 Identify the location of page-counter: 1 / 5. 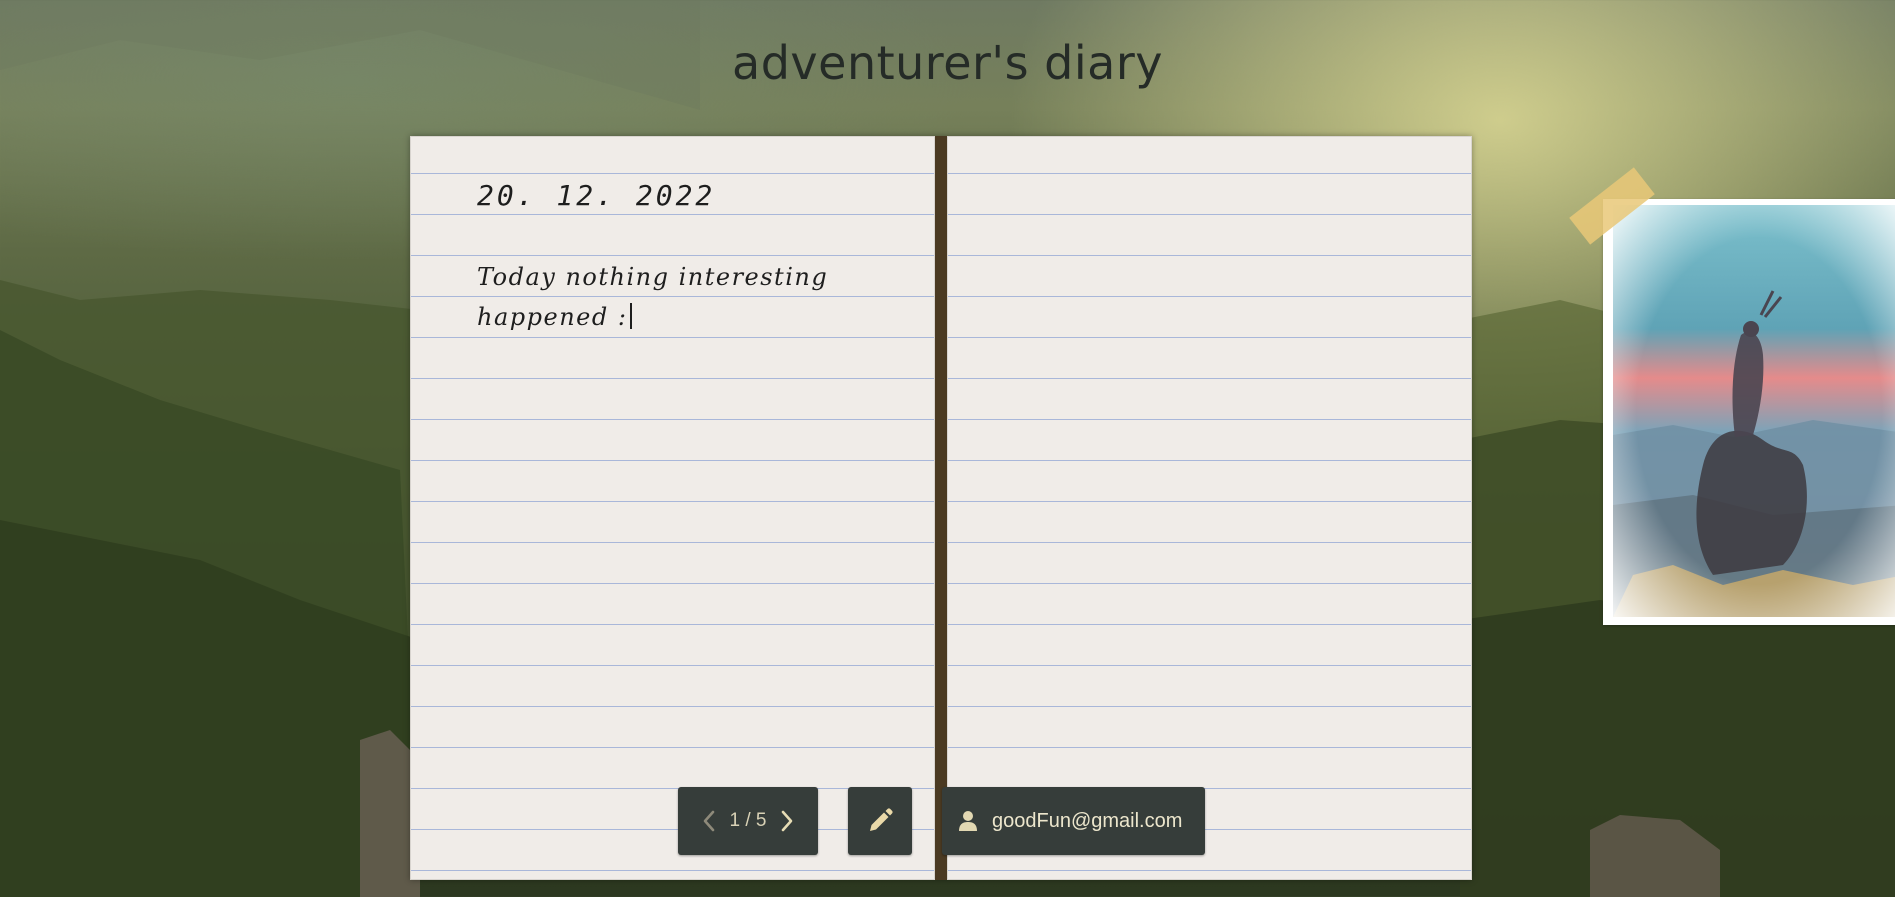
(748, 820).